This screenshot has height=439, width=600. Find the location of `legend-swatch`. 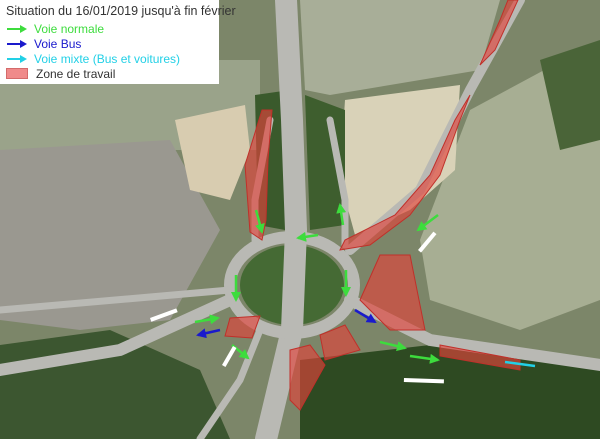

legend-swatch is located at coordinates (17, 73).